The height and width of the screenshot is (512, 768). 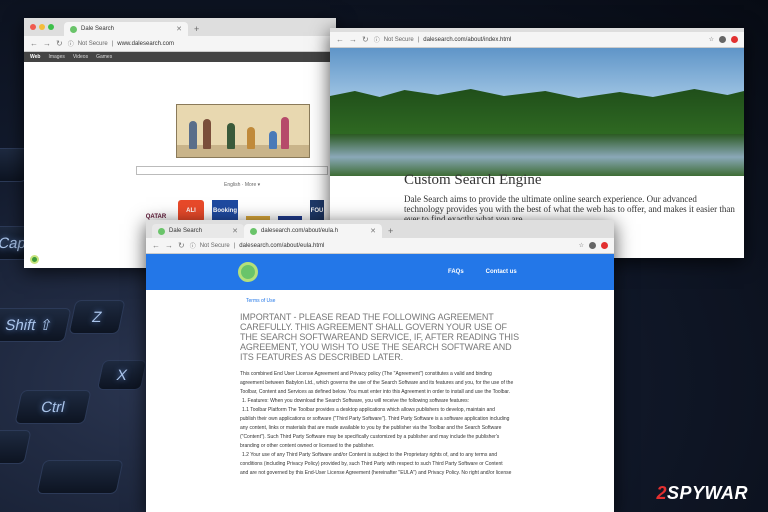 What do you see at coordinates (248, 272) in the screenshot?
I see `site-logo-icon` at bounding box center [248, 272].